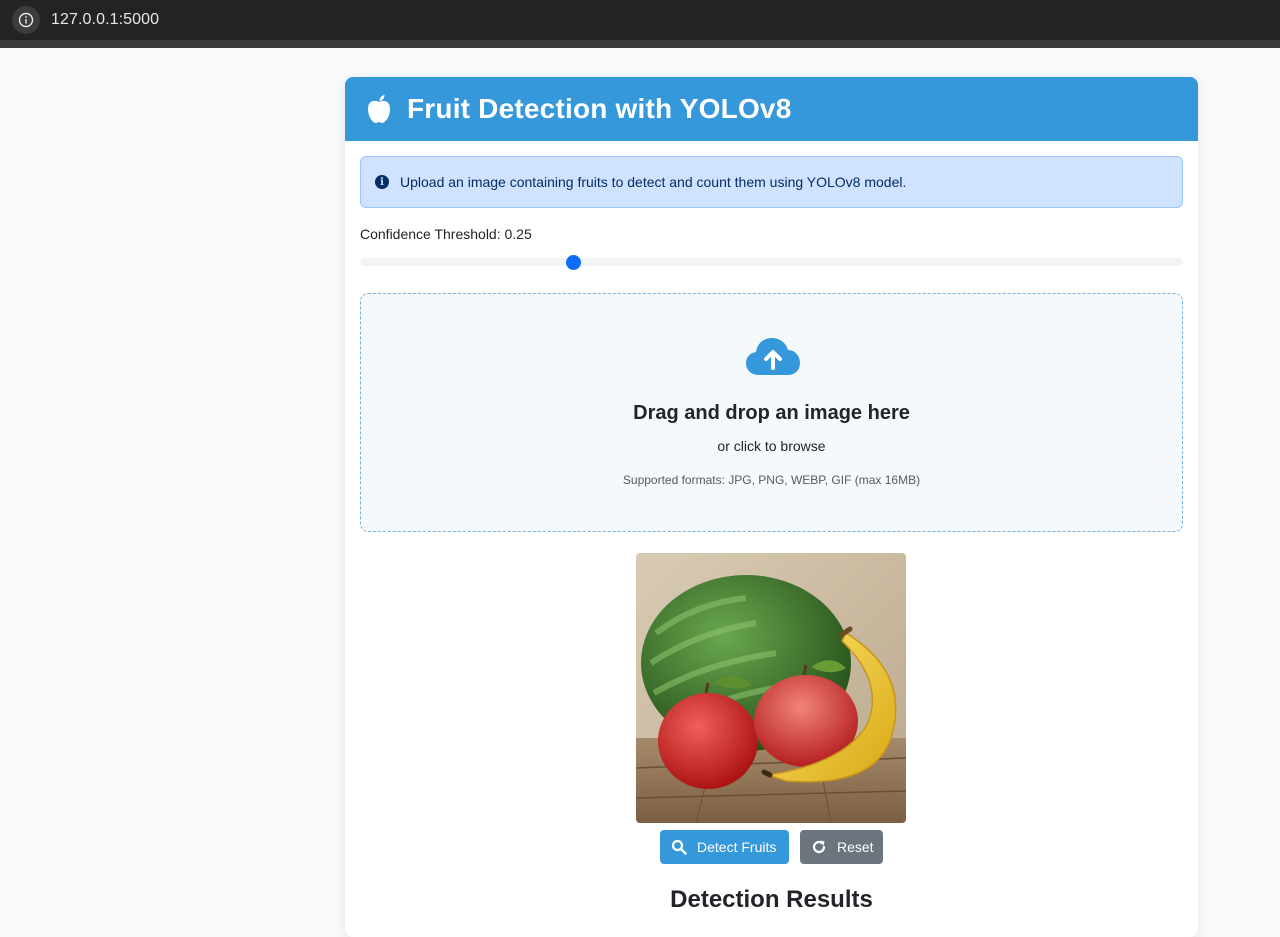 The width and height of the screenshot is (1280, 937). I want to click on card-header: Fruit Detection with YOLOv8, so click(771, 109).